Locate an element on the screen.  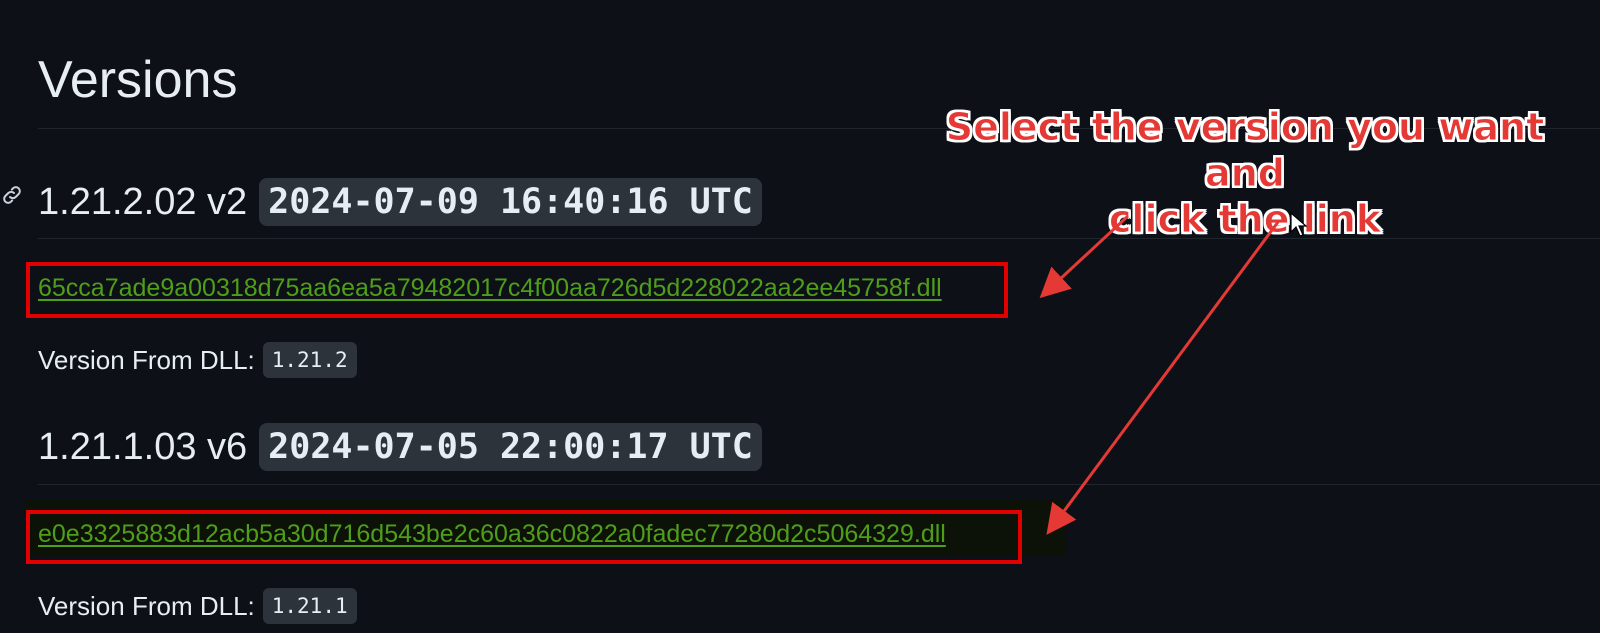
dll-version-info: Version From DLL: 1.21.2 is located at coordinates (197, 360).